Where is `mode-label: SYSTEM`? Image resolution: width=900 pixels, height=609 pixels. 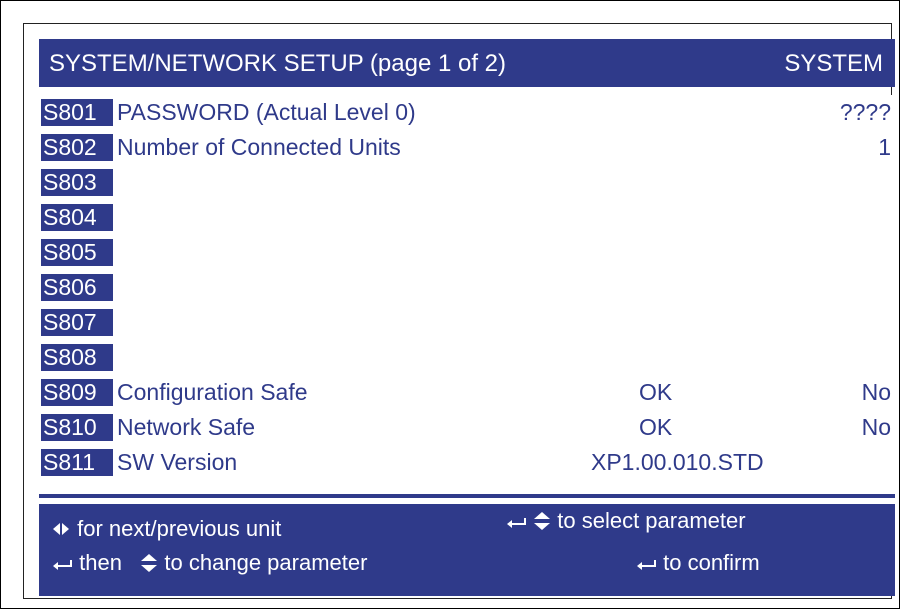 mode-label: SYSTEM is located at coordinates (833, 63).